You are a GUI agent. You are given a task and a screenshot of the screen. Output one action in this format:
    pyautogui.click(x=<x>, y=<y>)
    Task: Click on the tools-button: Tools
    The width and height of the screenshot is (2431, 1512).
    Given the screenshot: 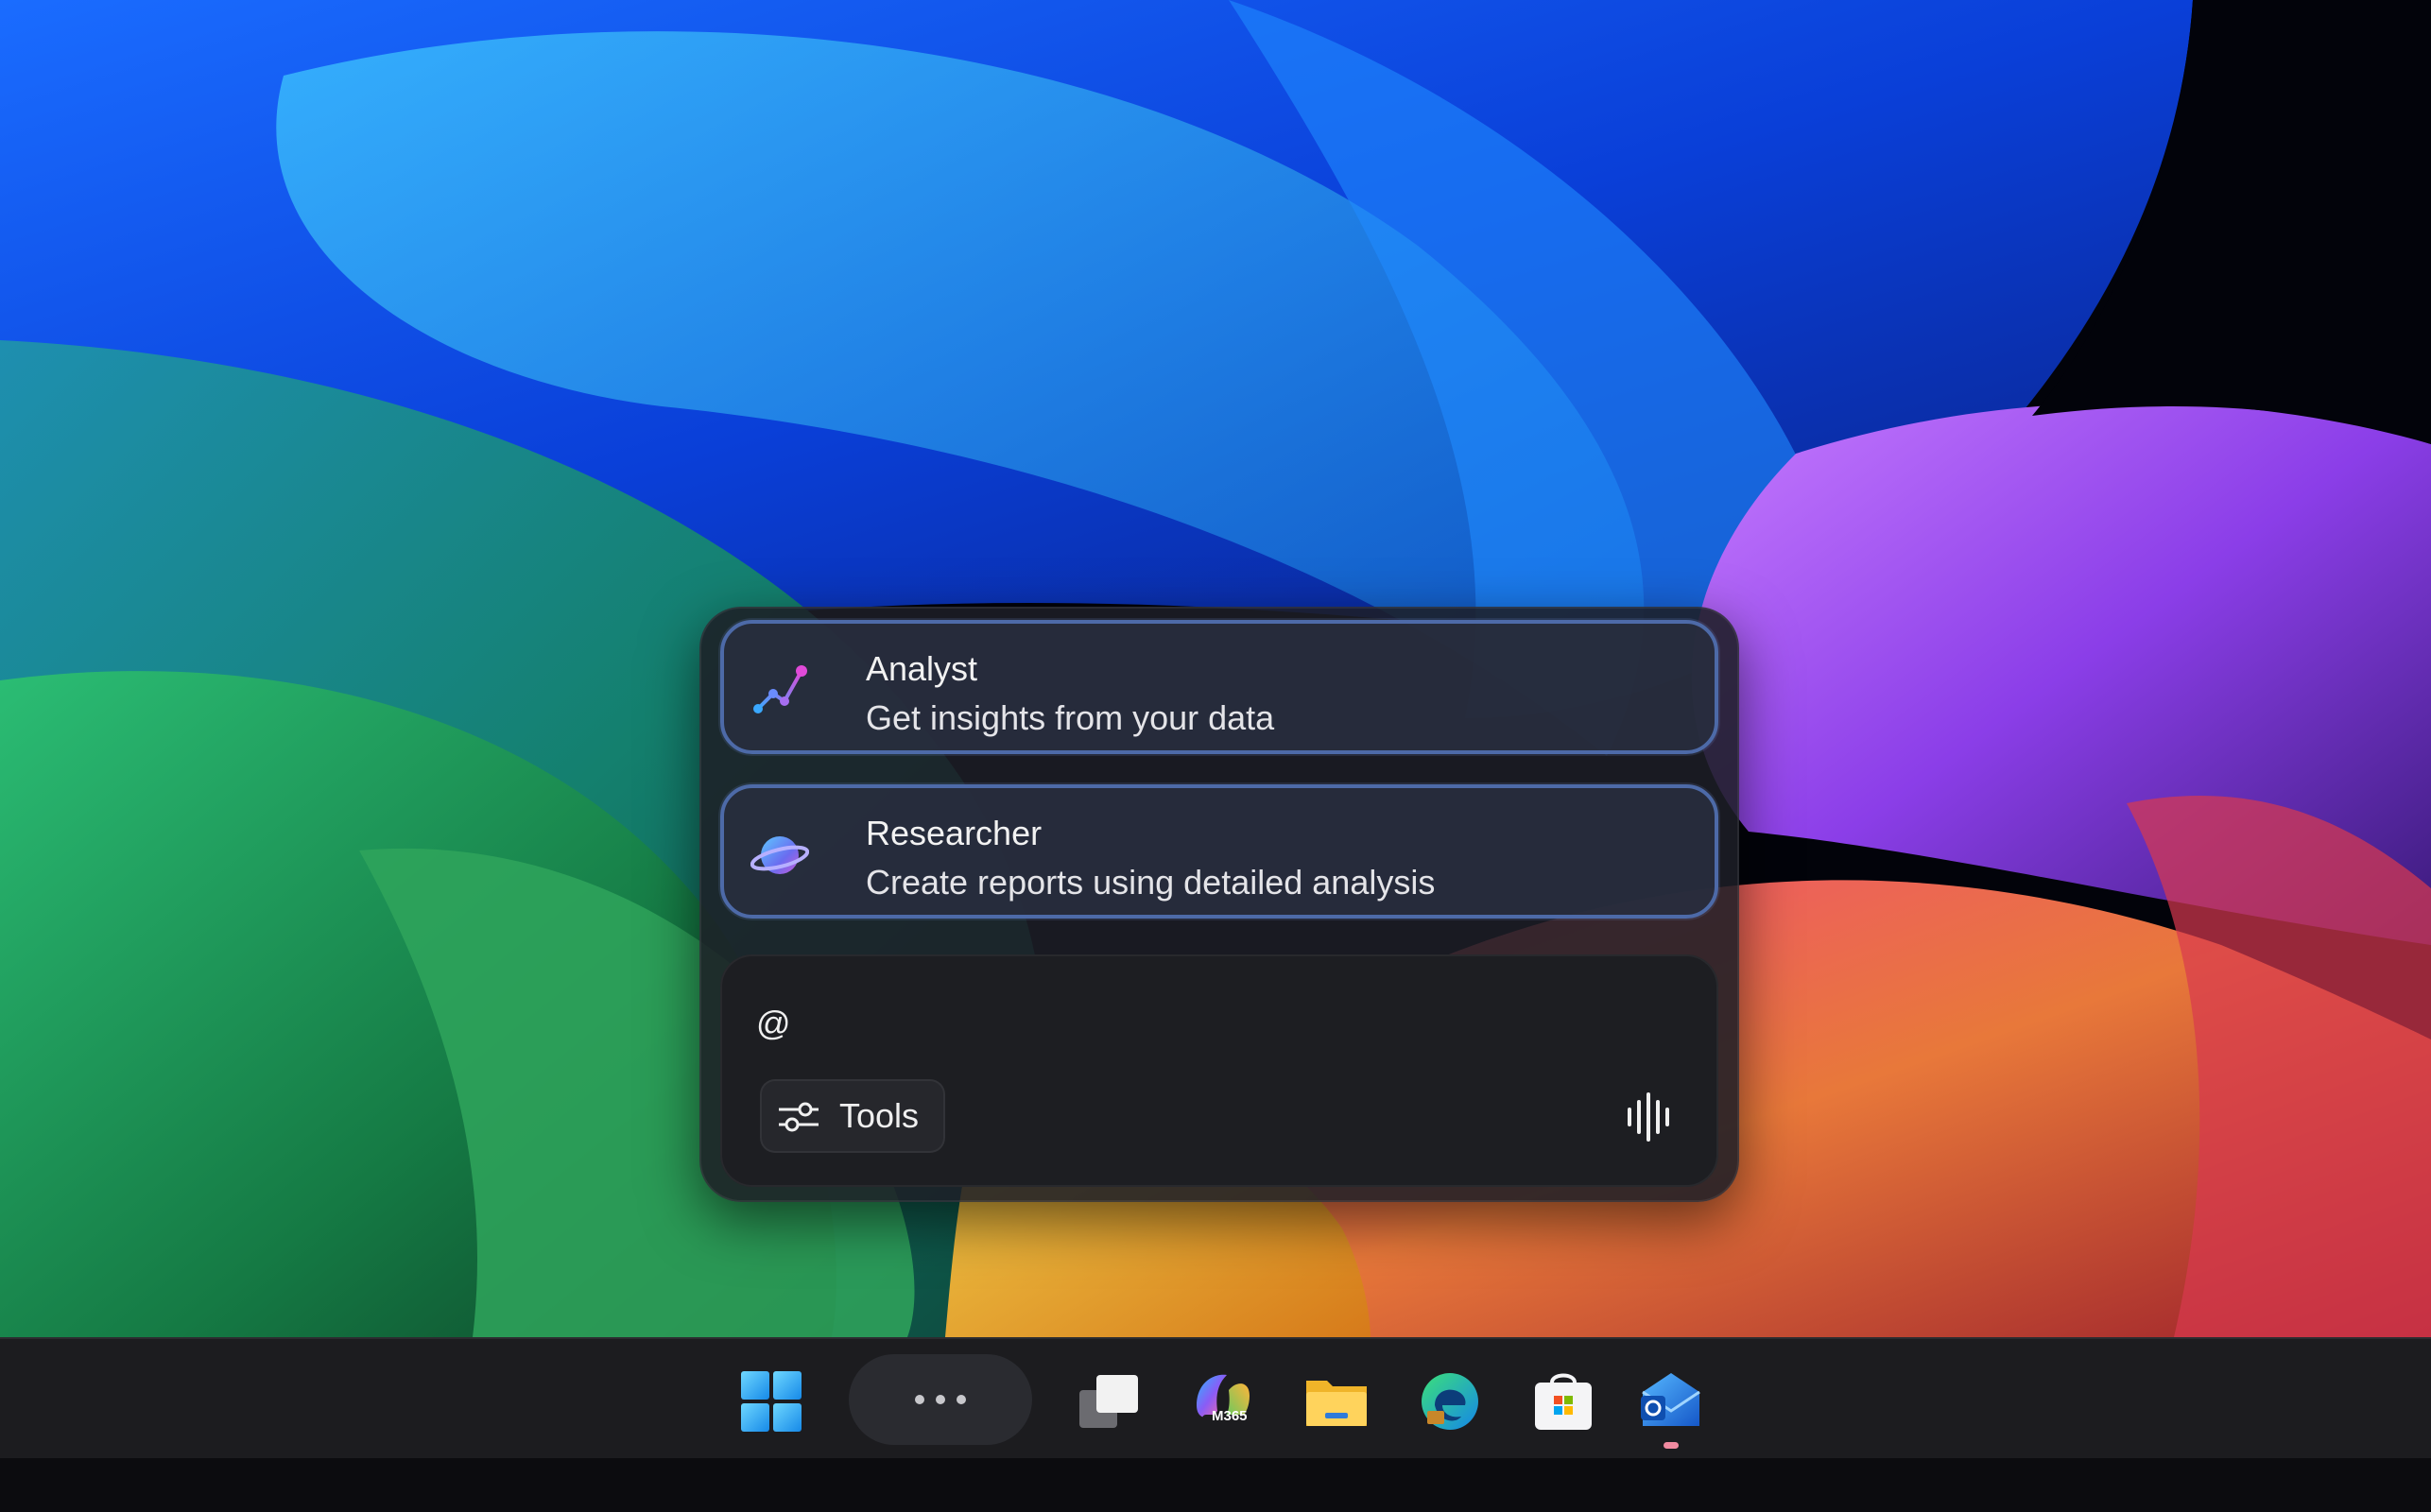 What is the action you would take?
    pyautogui.click(x=852, y=1116)
    